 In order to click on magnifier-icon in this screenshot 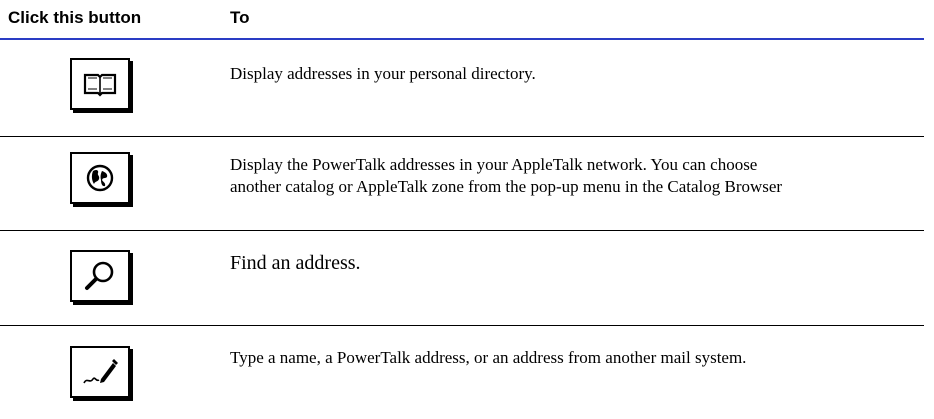, I will do `click(100, 276)`.